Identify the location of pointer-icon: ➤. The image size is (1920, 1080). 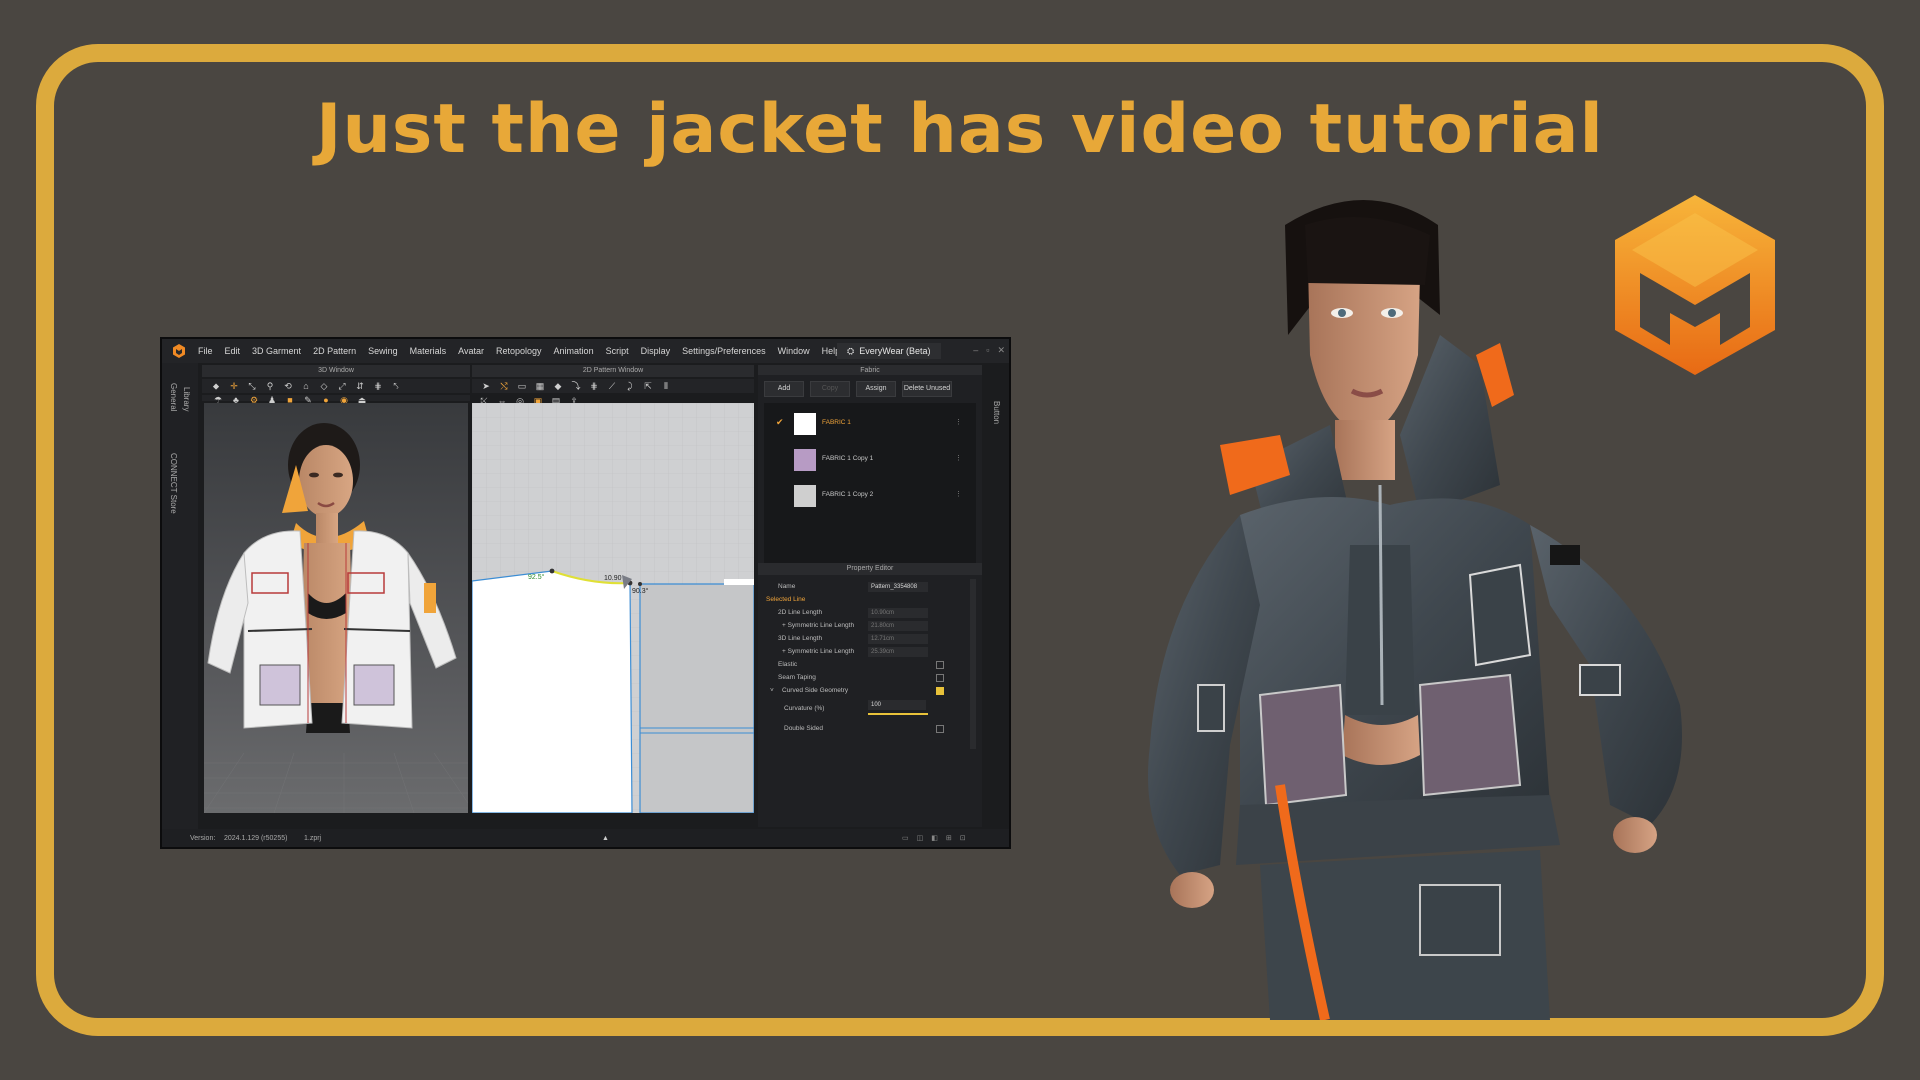
(486, 386).